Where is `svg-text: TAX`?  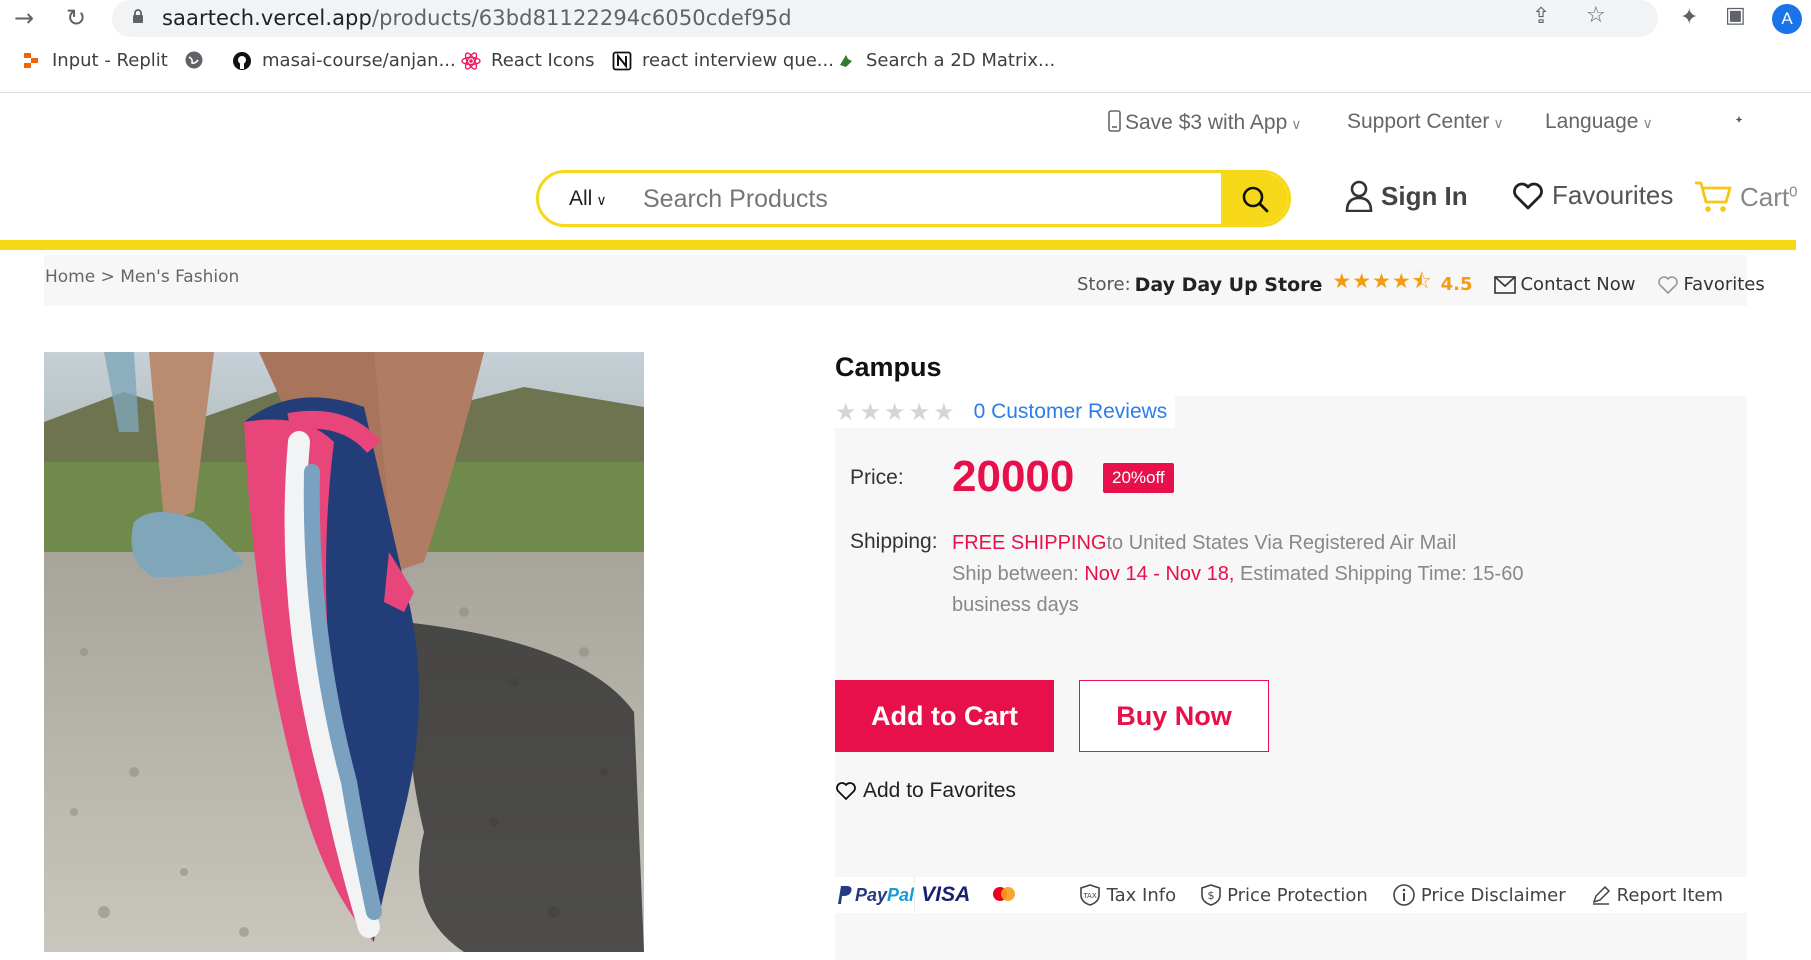
svg-text: TAX is located at coordinates (1089, 896).